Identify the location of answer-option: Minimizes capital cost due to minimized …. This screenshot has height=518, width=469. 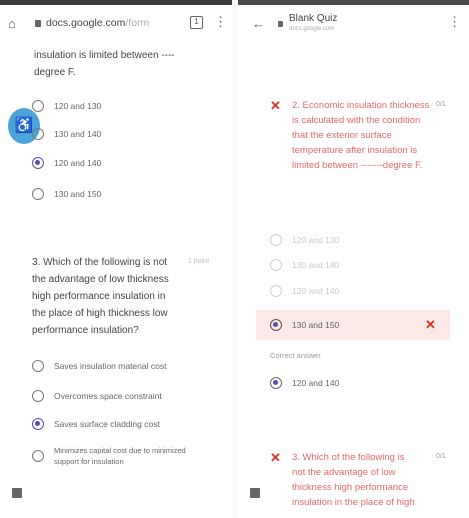
(110, 456).